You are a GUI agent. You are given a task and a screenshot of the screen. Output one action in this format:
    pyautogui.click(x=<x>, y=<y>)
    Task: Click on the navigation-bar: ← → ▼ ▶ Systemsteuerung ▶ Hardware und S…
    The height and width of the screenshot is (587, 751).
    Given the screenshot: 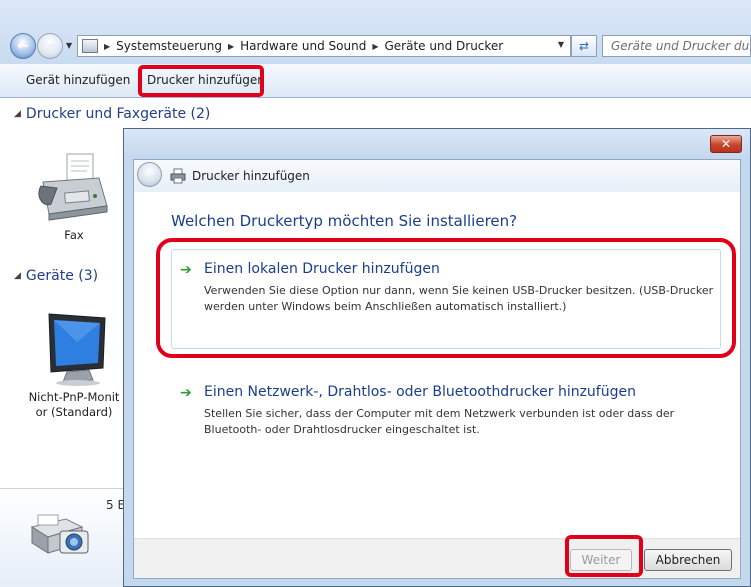 What is the action you would take?
    pyautogui.click(x=375, y=32)
    